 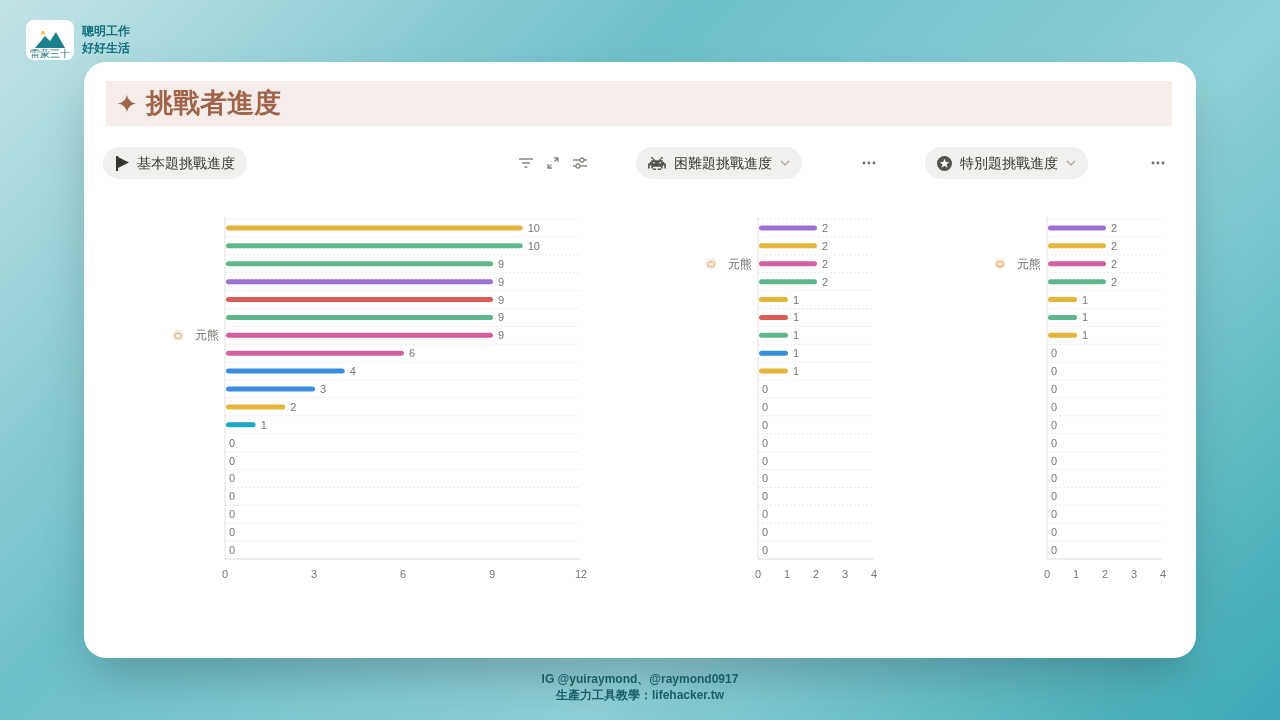 What do you see at coordinates (581, 574) in the screenshot?
I see `axis-tick-label: 12` at bounding box center [581, 574].